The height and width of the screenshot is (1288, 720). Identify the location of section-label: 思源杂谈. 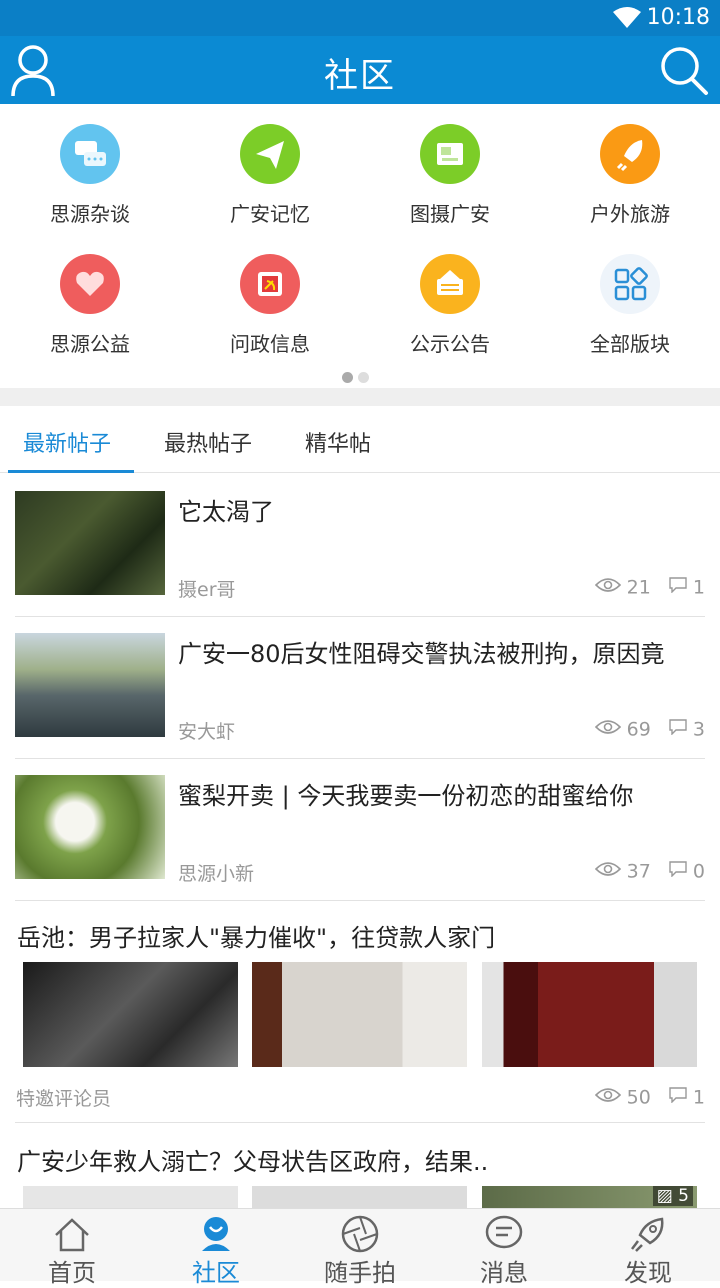
(90, 214).